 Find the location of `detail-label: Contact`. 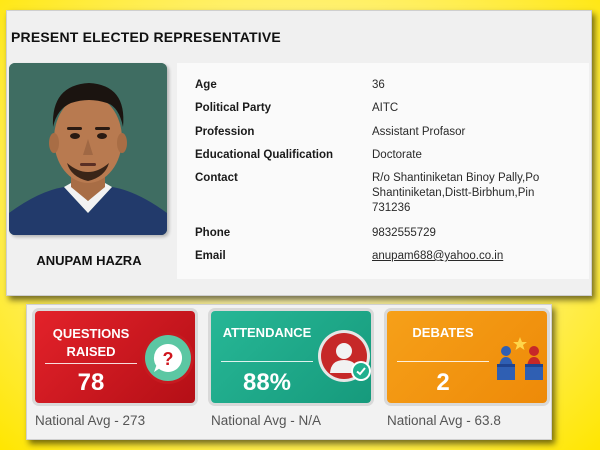

detail-label: Contact is located at coordinates (216, 178).